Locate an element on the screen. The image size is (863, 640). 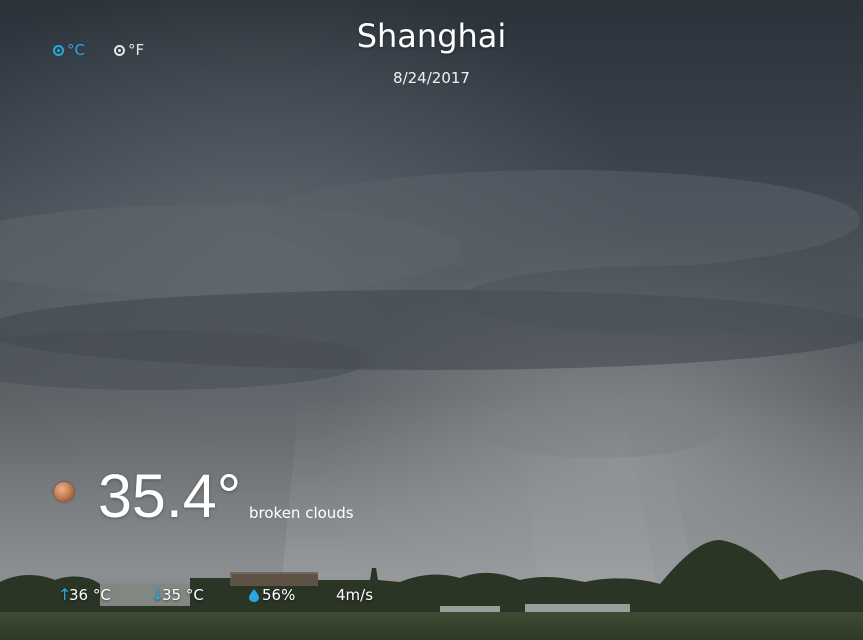
low-temperature-value: 35 °C is located at coordinates (183, 595).